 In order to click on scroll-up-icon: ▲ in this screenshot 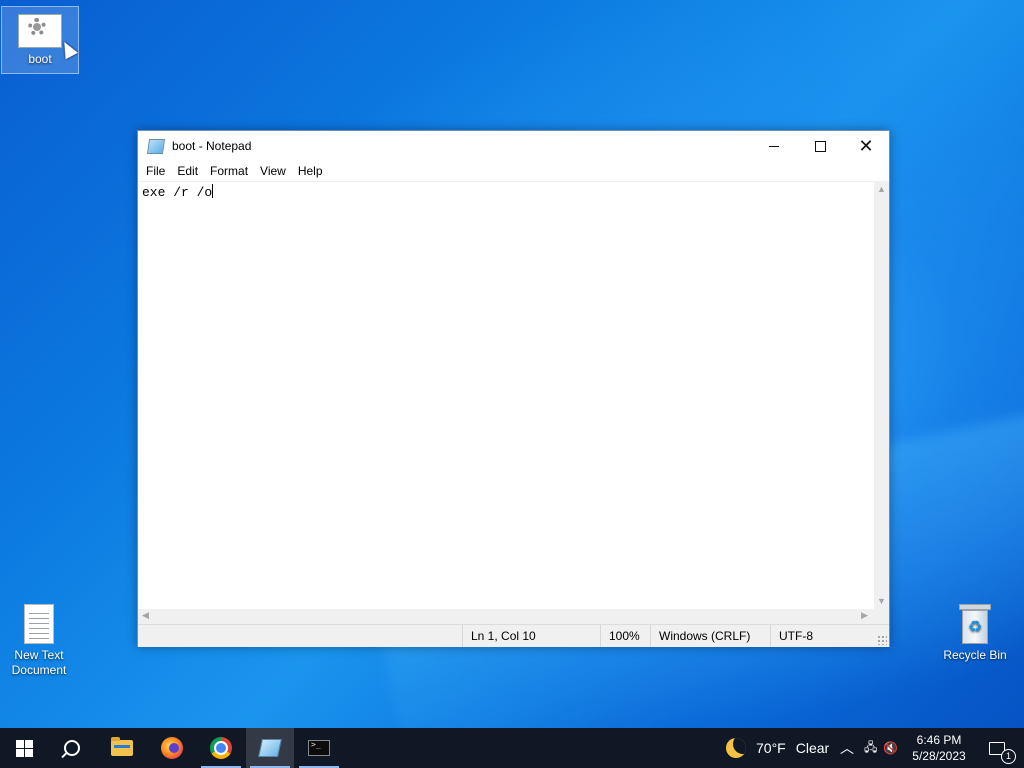, I will do `click(881, 189)`.